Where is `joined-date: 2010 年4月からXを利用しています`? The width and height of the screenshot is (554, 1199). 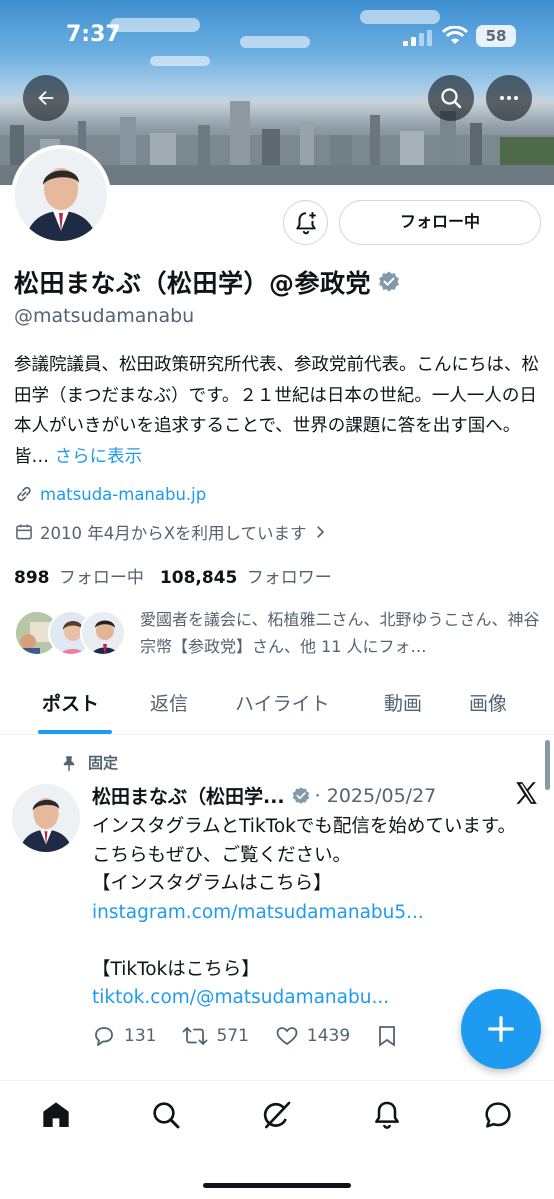
joined-date: 2010 年4月からXを利用しています is located at coordinates (173, 533).